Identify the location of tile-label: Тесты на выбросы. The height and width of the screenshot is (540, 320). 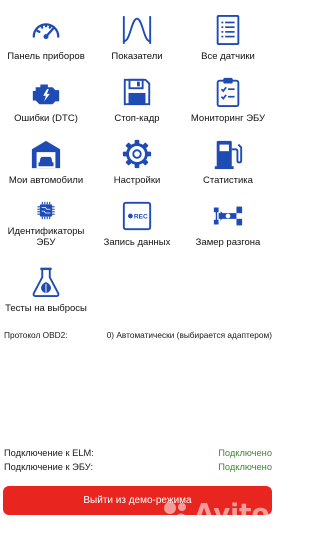
(46, 308).